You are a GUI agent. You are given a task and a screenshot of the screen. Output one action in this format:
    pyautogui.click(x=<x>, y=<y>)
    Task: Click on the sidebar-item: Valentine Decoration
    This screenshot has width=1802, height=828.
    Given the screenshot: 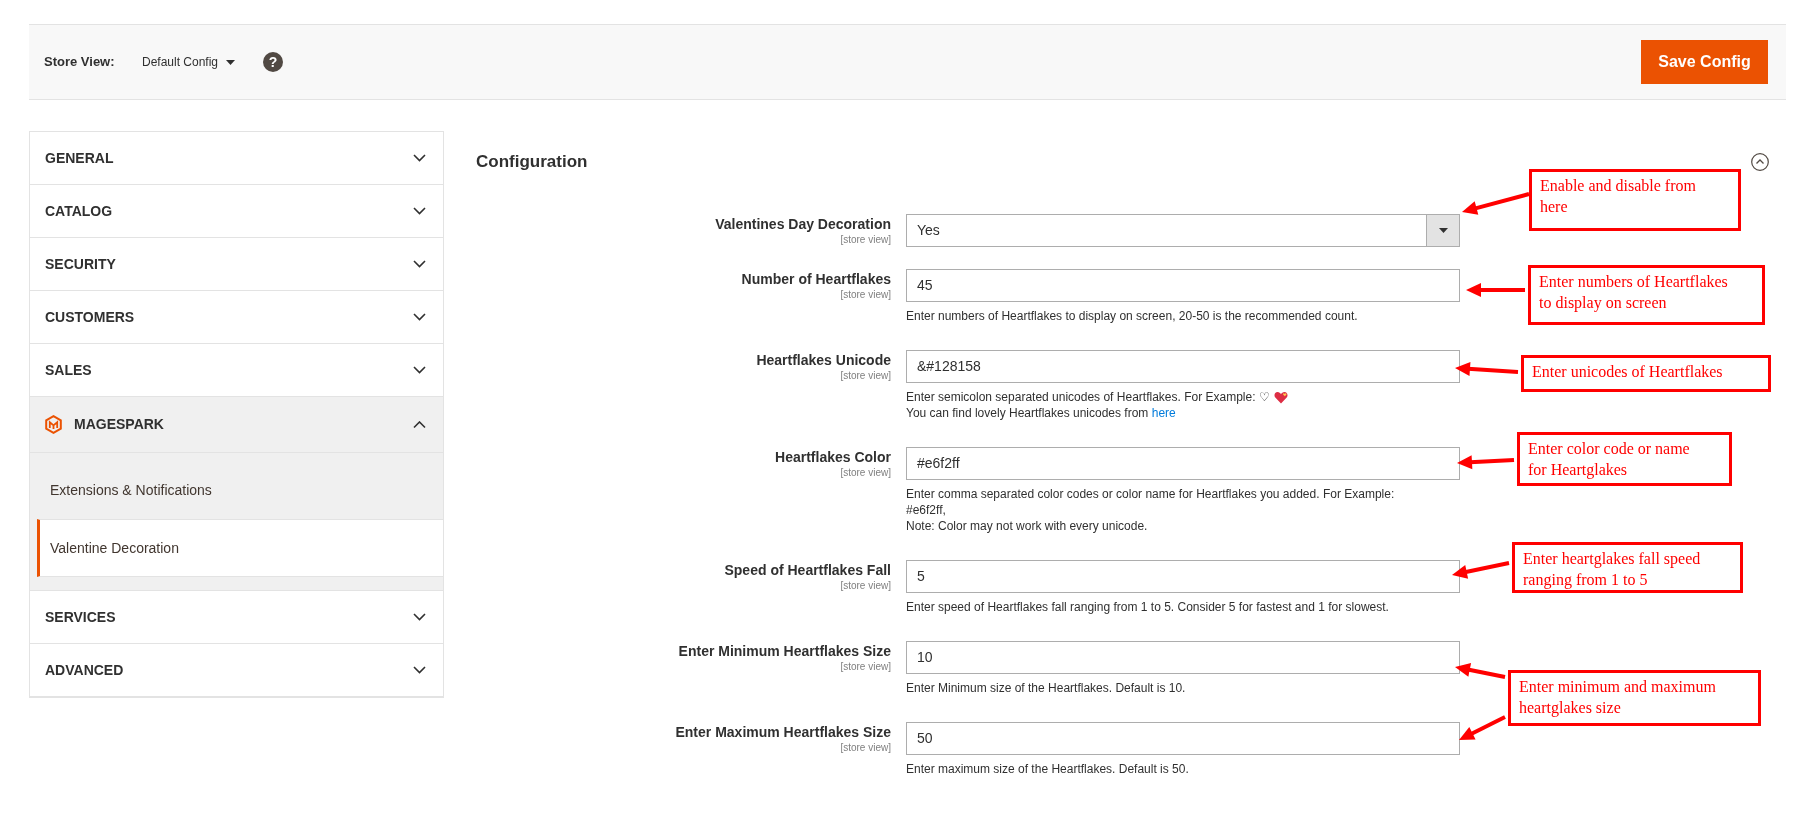 What is the action you would take?
    pyautogui.click(x=240, y=548)
    